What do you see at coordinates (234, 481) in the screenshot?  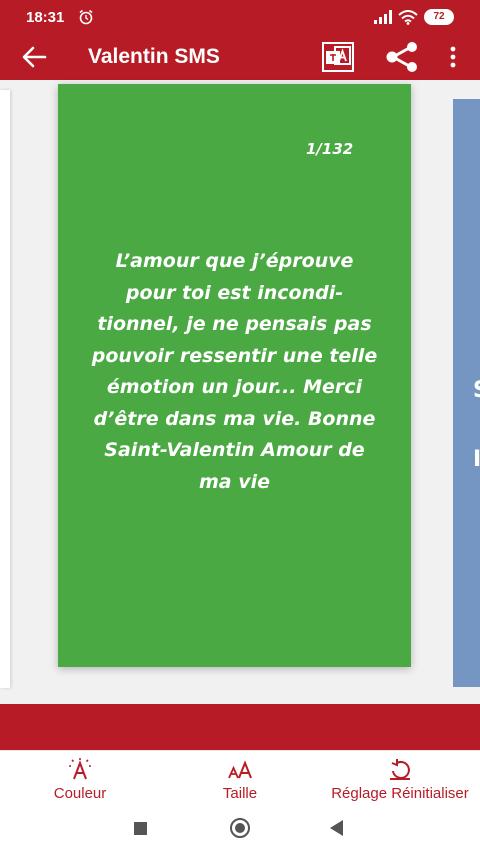 I see `message-line: ma vie` at bounding box center [234, 481].